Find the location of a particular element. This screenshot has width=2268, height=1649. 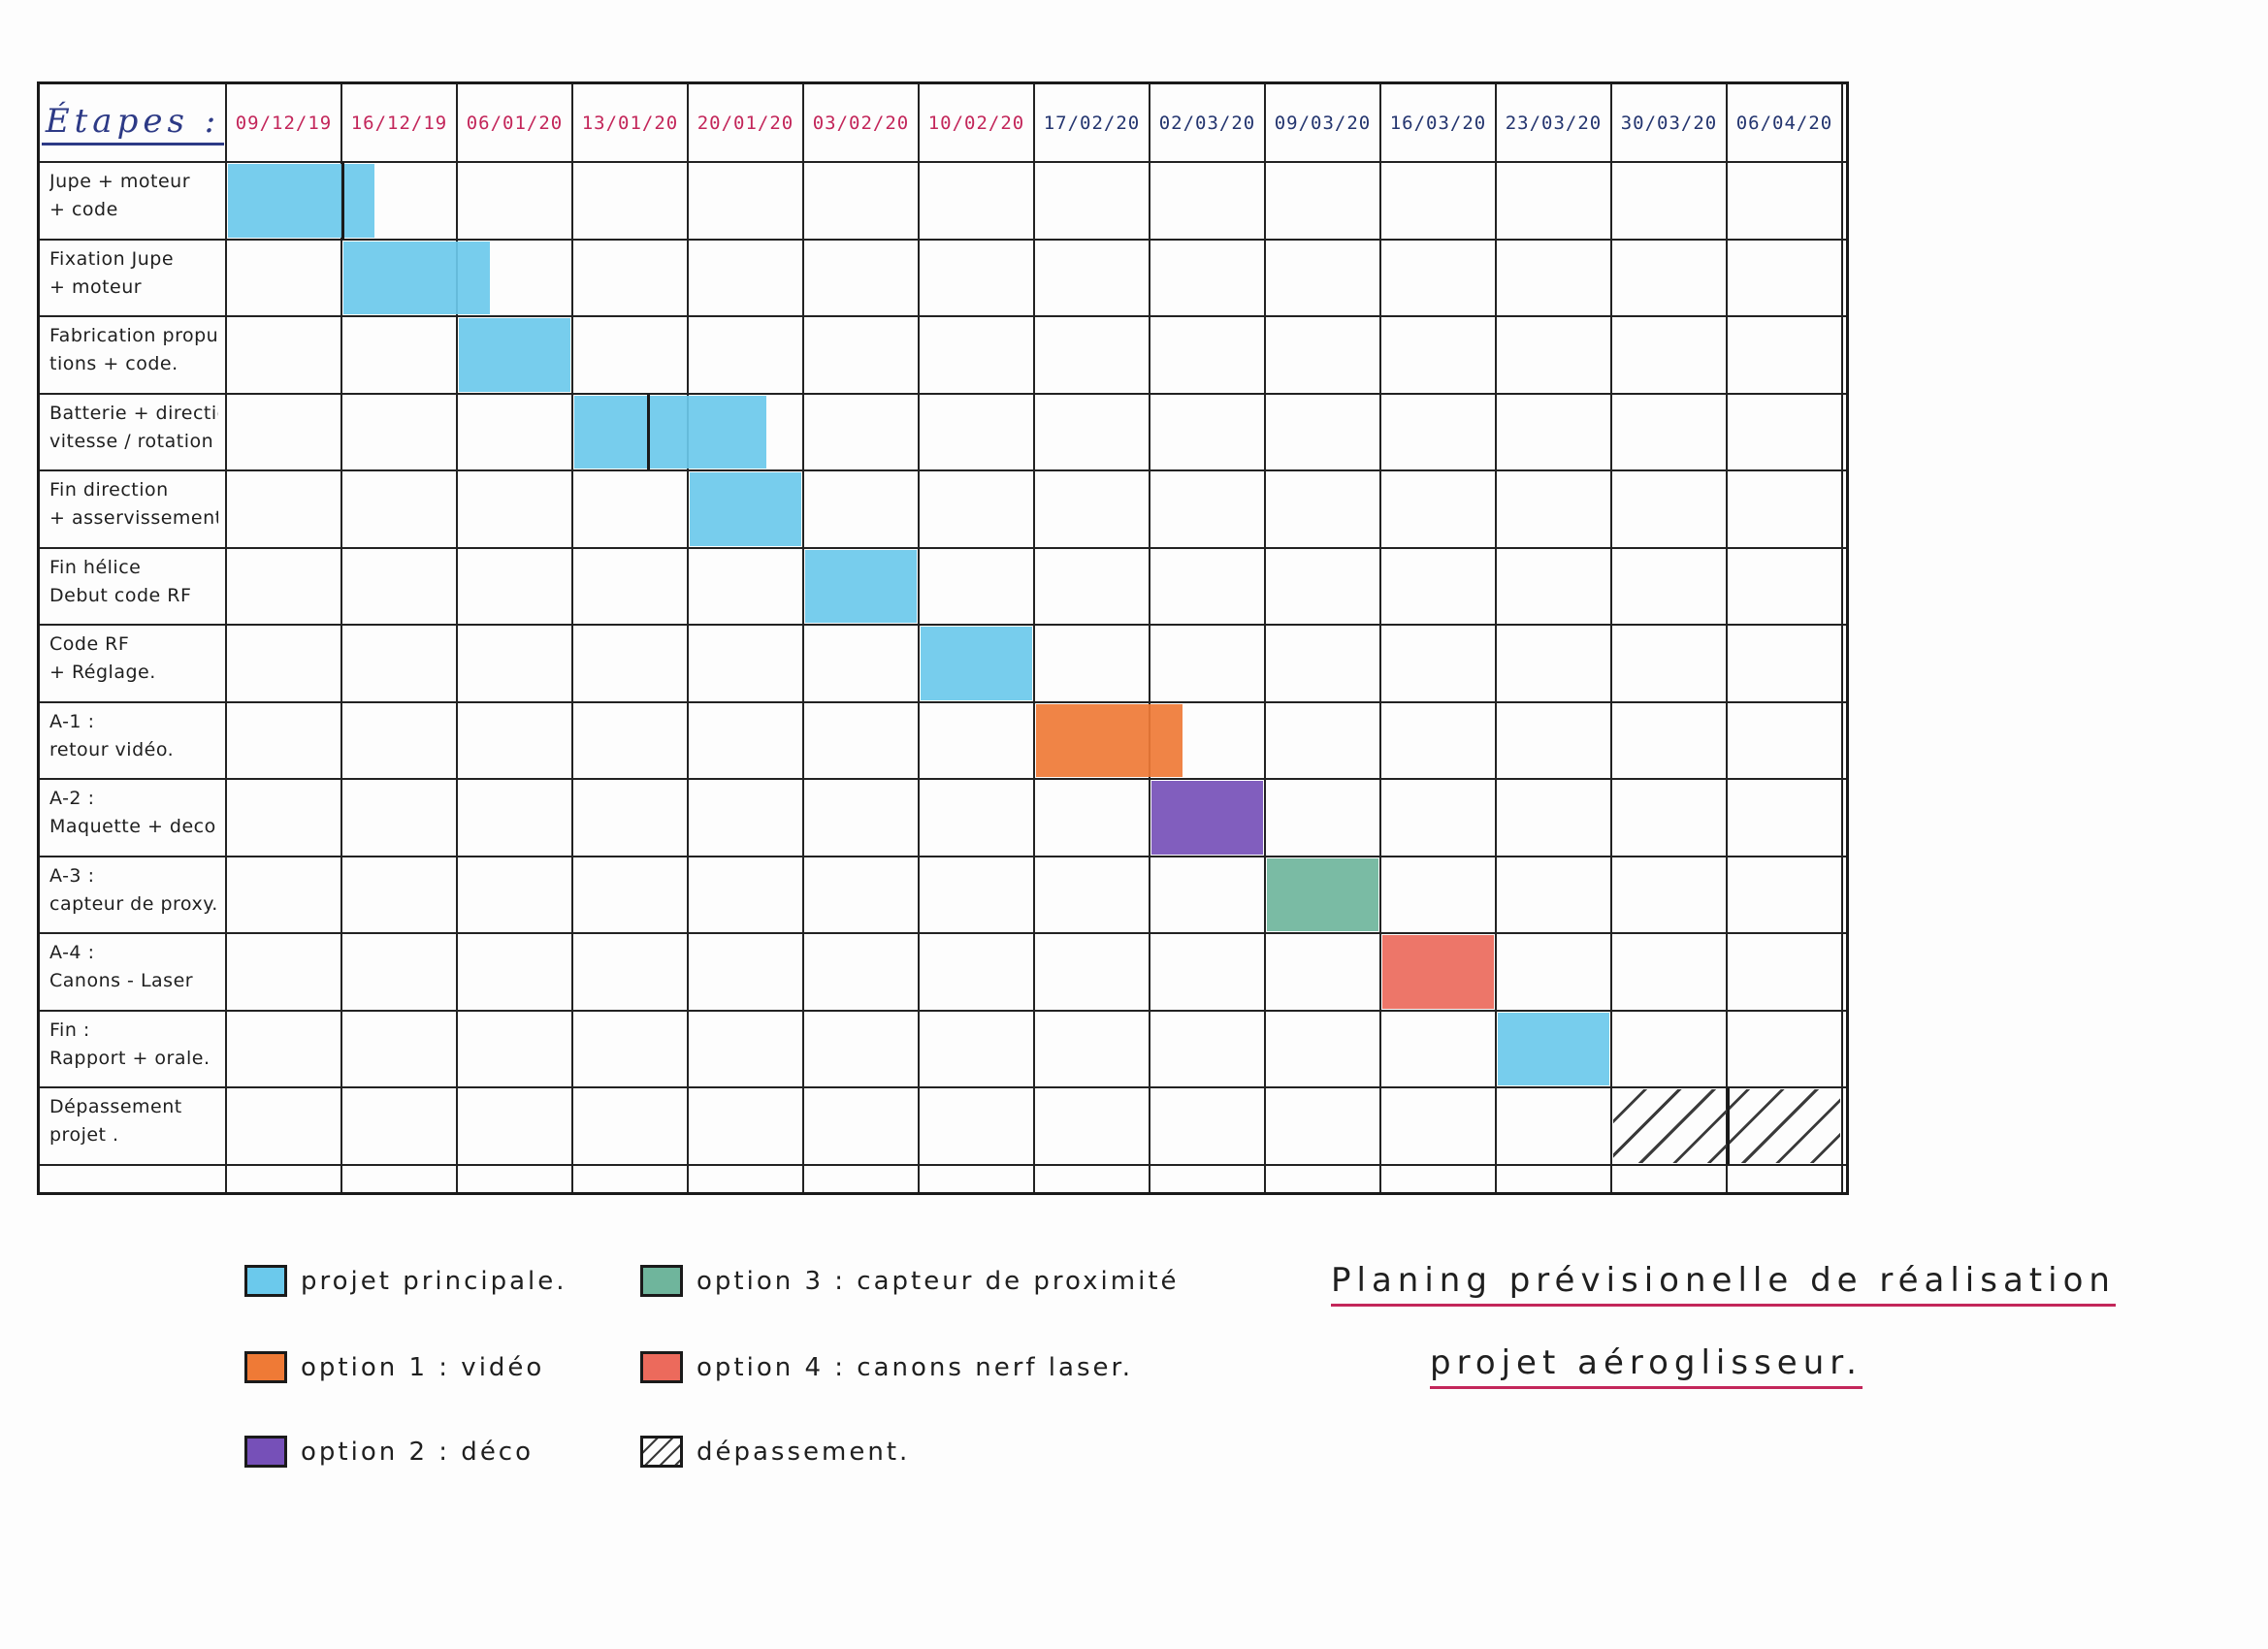

legend-item-option-3: option 3 : capteur de proximité is located at coordinates (910, 1281).